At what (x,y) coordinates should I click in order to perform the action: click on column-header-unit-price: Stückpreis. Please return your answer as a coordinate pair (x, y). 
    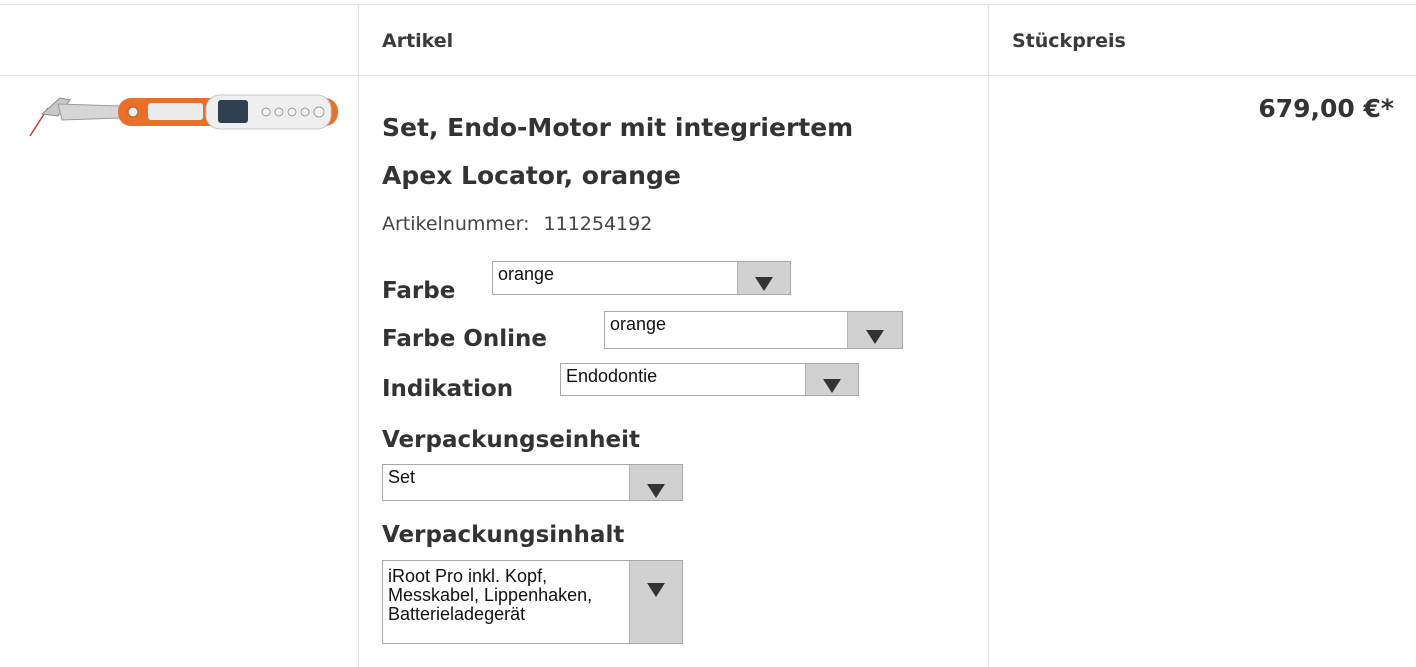
    Looking at the image, I should click on (1069, 41).